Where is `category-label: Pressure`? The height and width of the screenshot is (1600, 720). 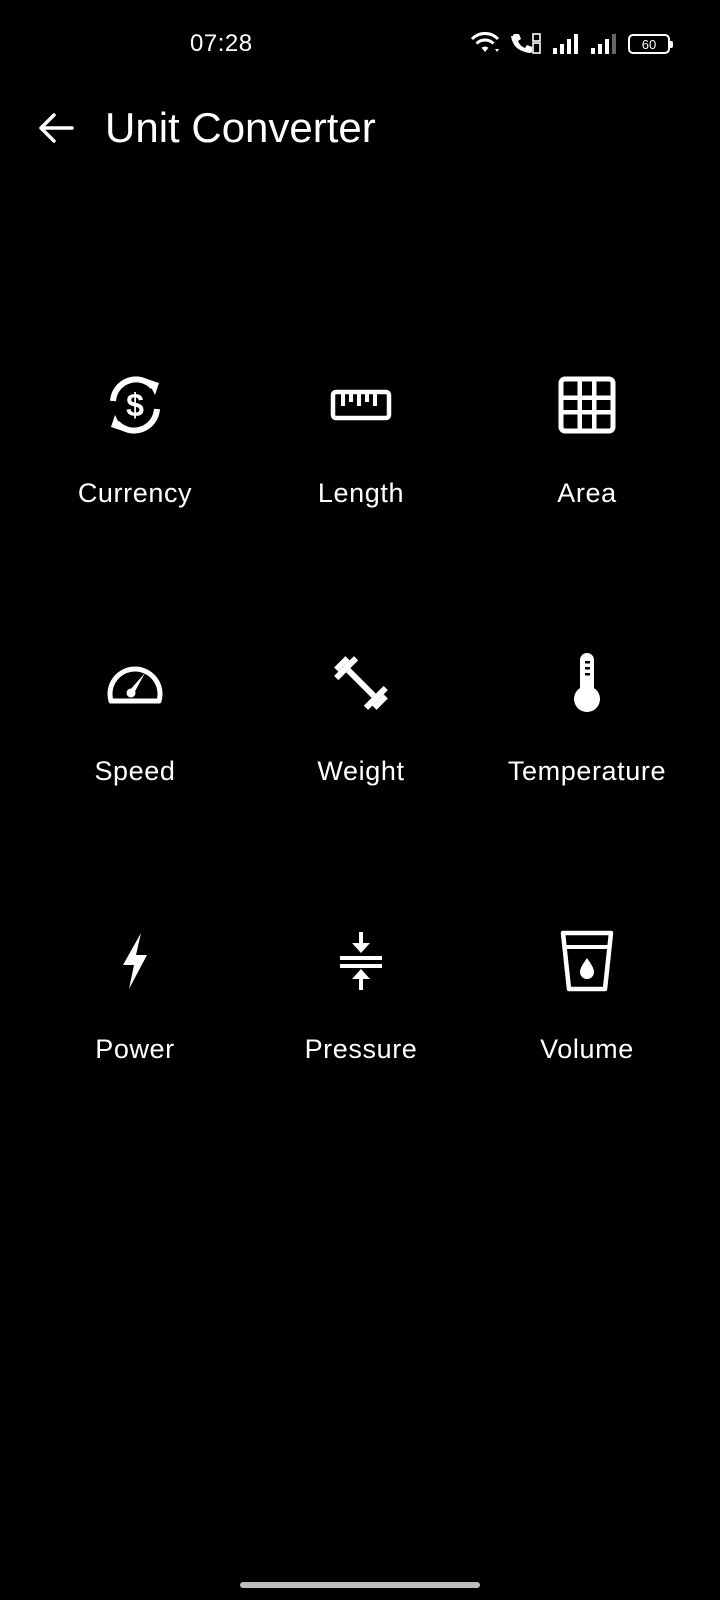 category-label: Pressure is located at coordinates (361, 1049).